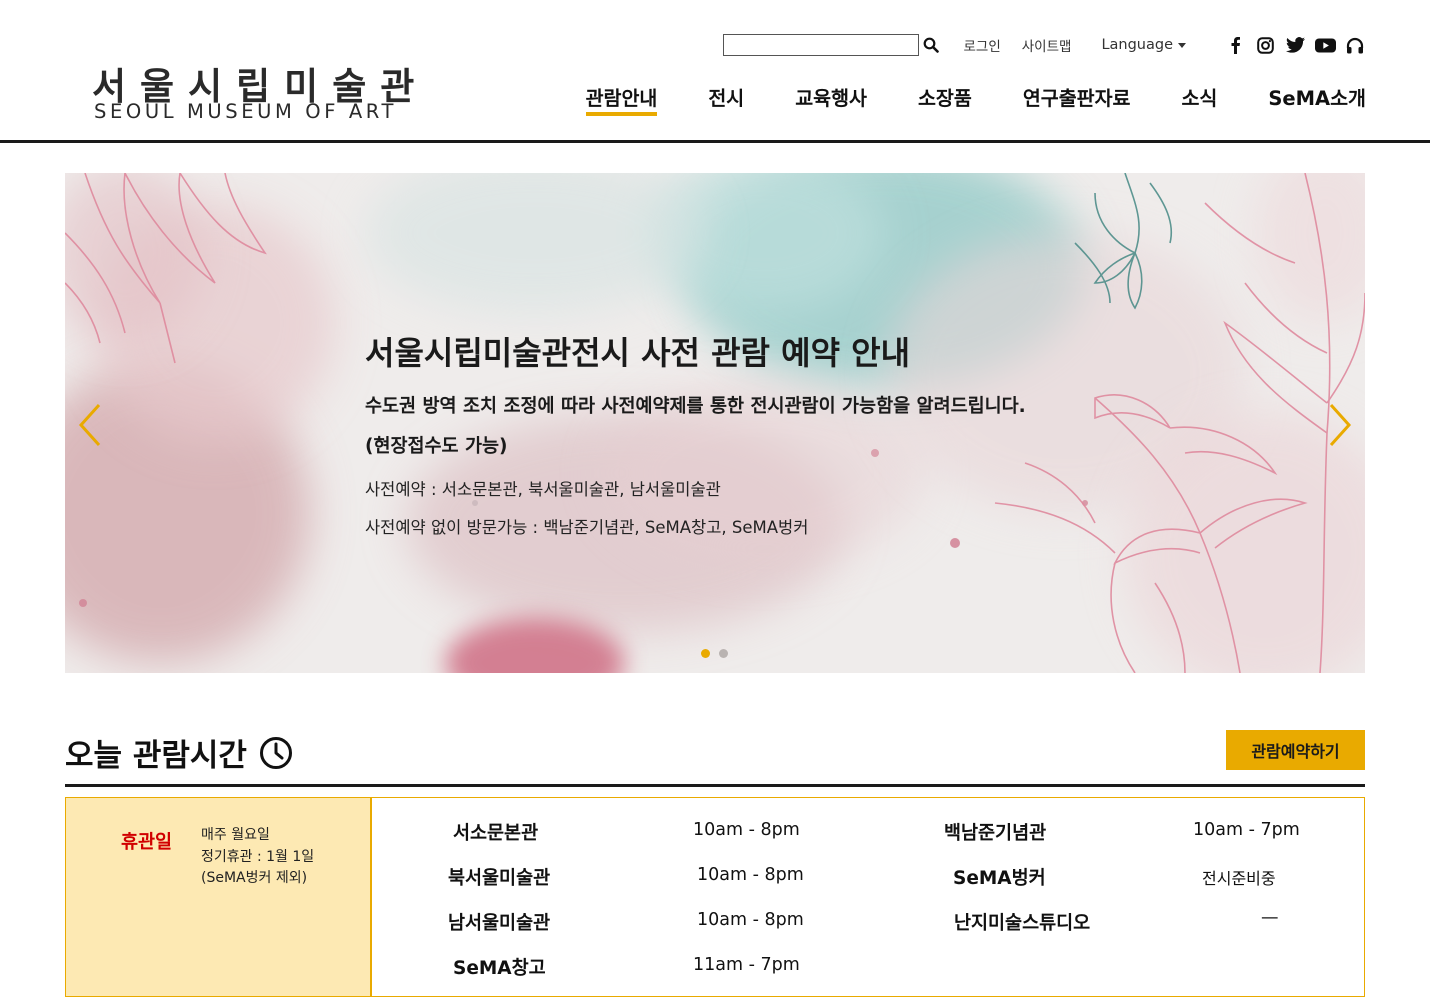 This screenshot has height=1002, width=1430. What do you see at coordinates (253, 91) in the screenshot?
I see `site-logo: 서울시립미술관 SEOUL MUSEUM OF ART` at bounding box center [253, 91].